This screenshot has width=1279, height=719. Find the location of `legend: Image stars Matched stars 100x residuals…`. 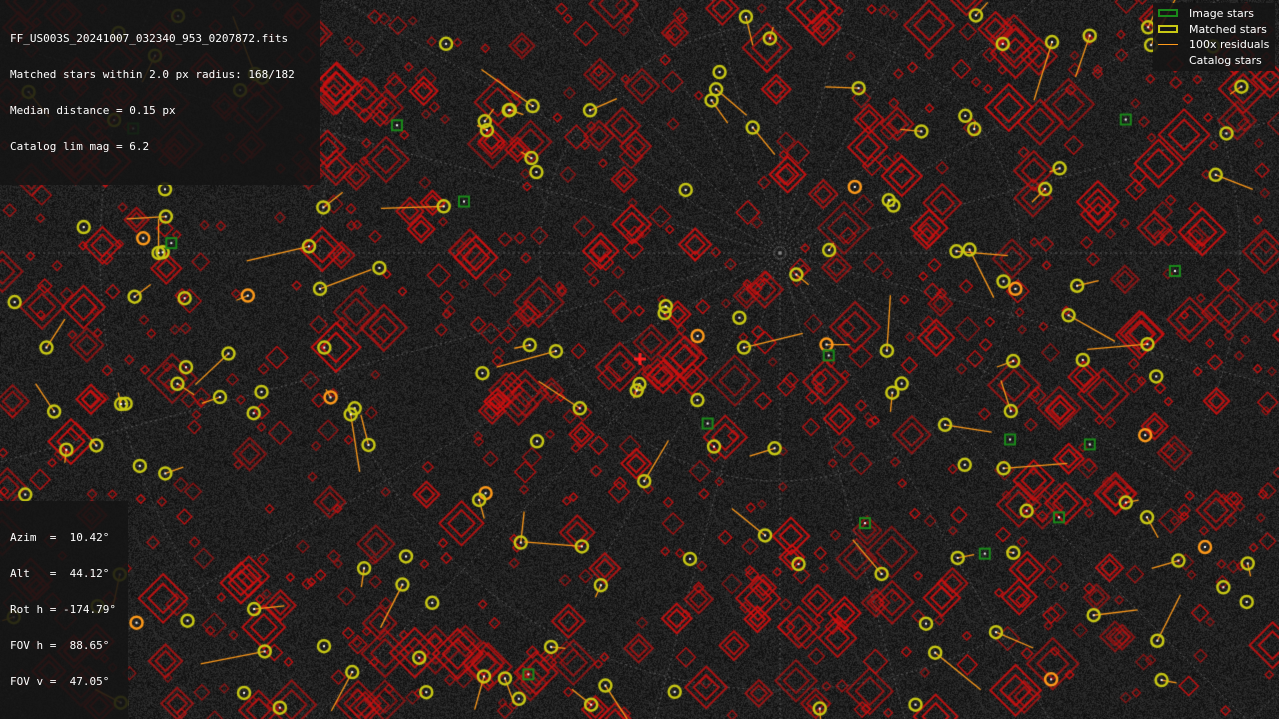

legend: Image stars Matched stars 100x residuals… is located at coordinates (1214, 37).